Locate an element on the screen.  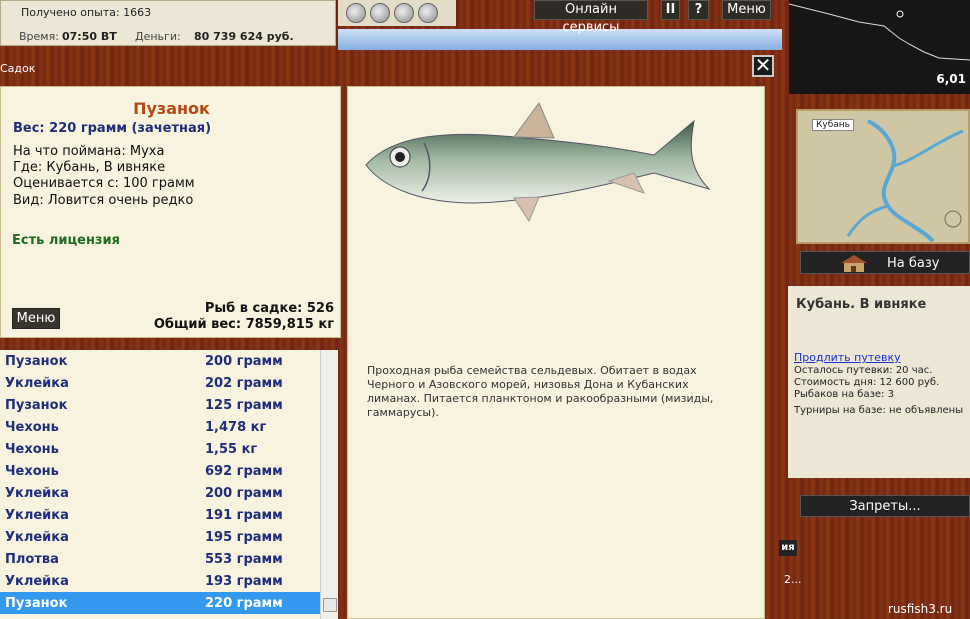
catch-fish-weight: 202 грамм is located at coordinates (244, 383).